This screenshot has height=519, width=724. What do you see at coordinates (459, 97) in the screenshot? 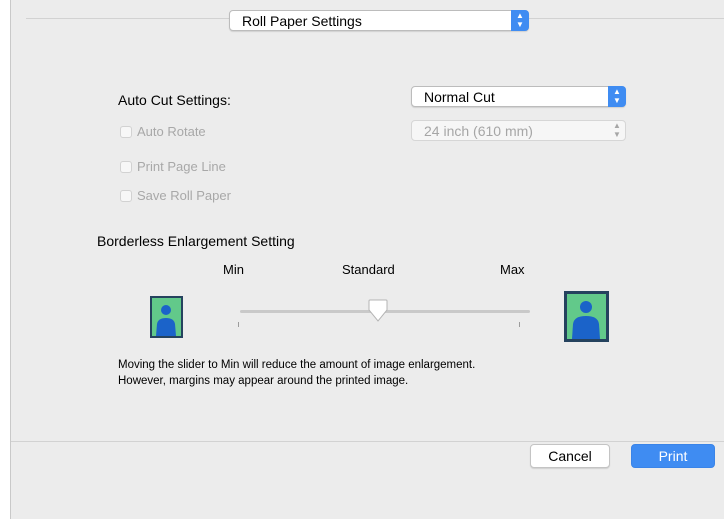
I see `auto-cut-value: Normal Cut` at bounding box center [459, 97].